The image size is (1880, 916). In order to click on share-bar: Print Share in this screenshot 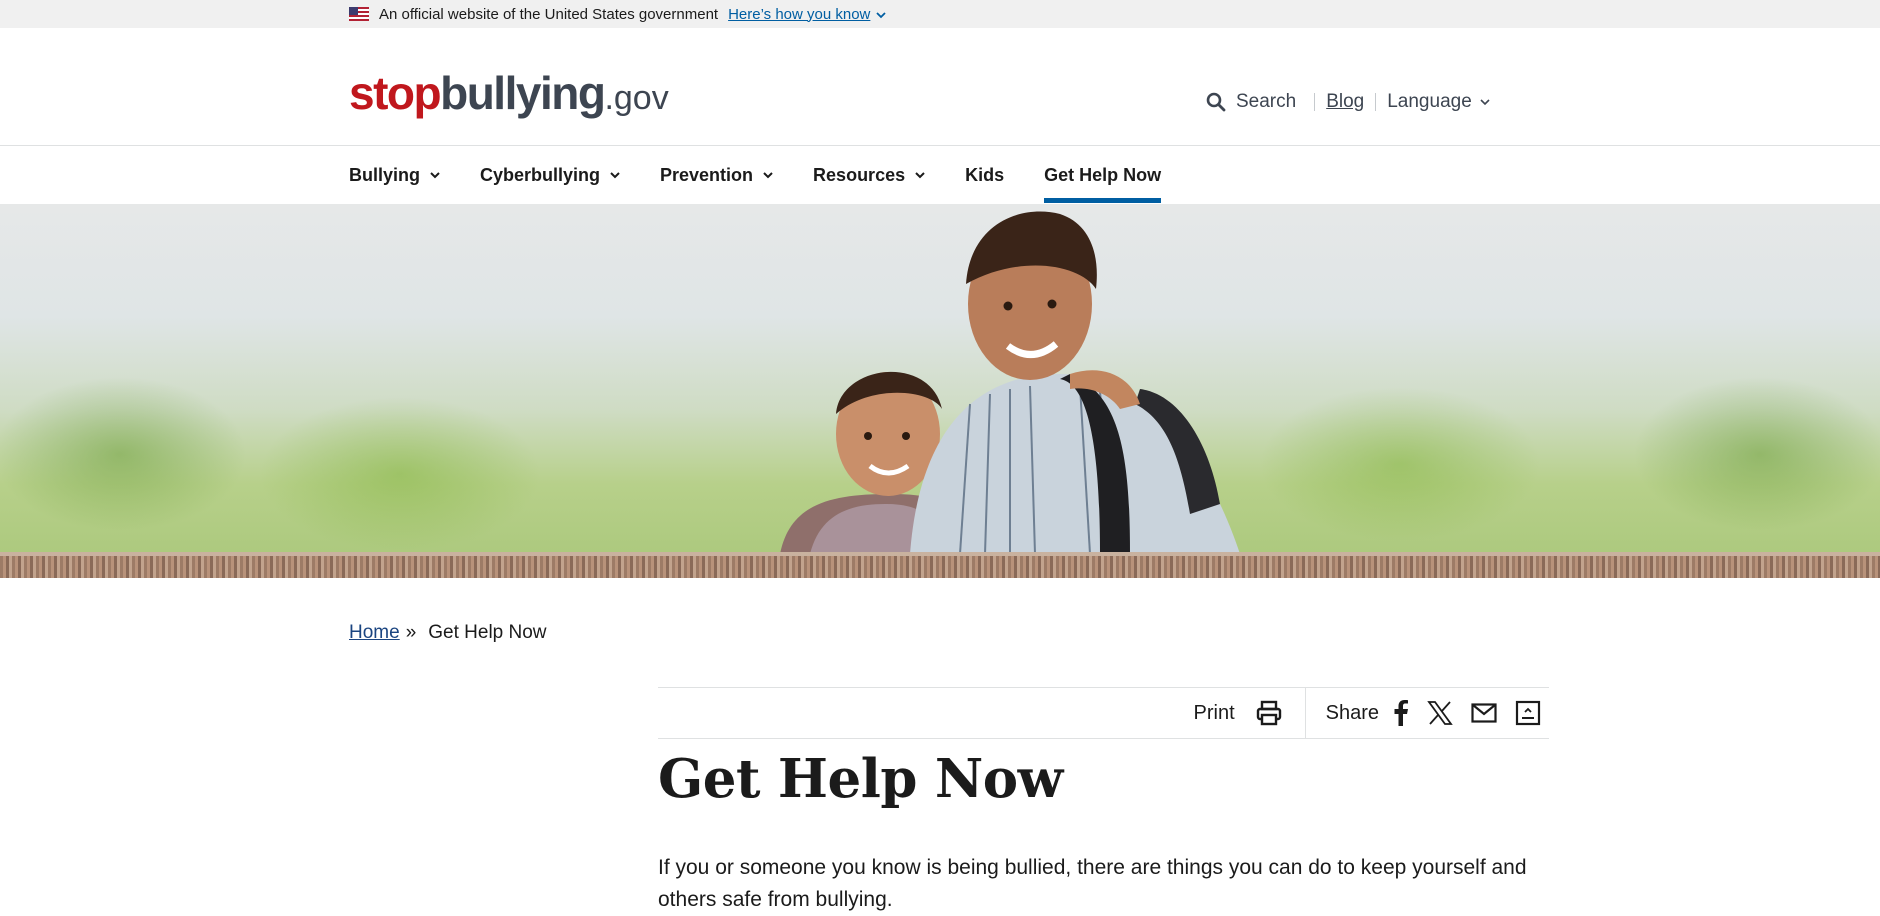, I will do `click(1103, 713)`.